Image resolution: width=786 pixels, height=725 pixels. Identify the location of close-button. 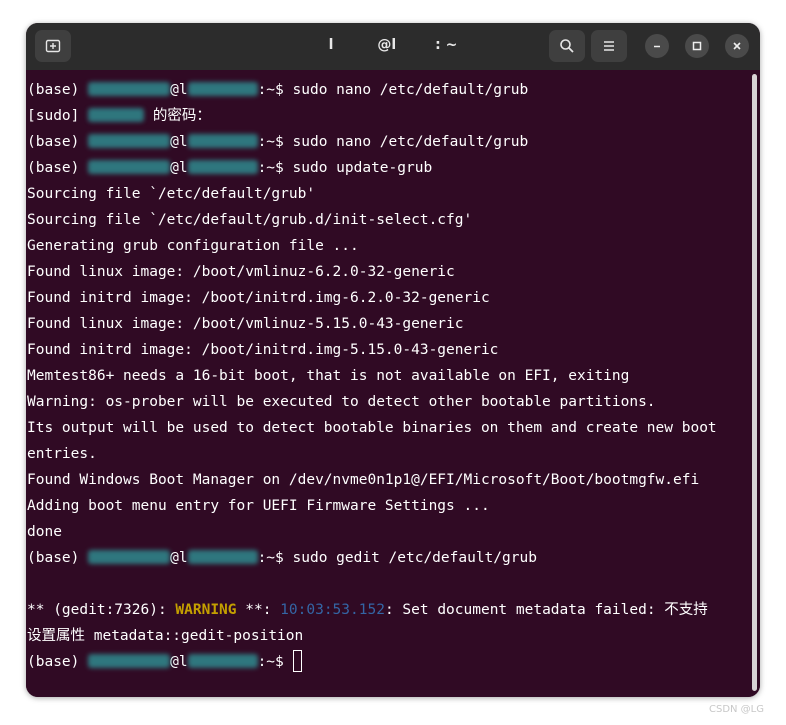
(737, 46).